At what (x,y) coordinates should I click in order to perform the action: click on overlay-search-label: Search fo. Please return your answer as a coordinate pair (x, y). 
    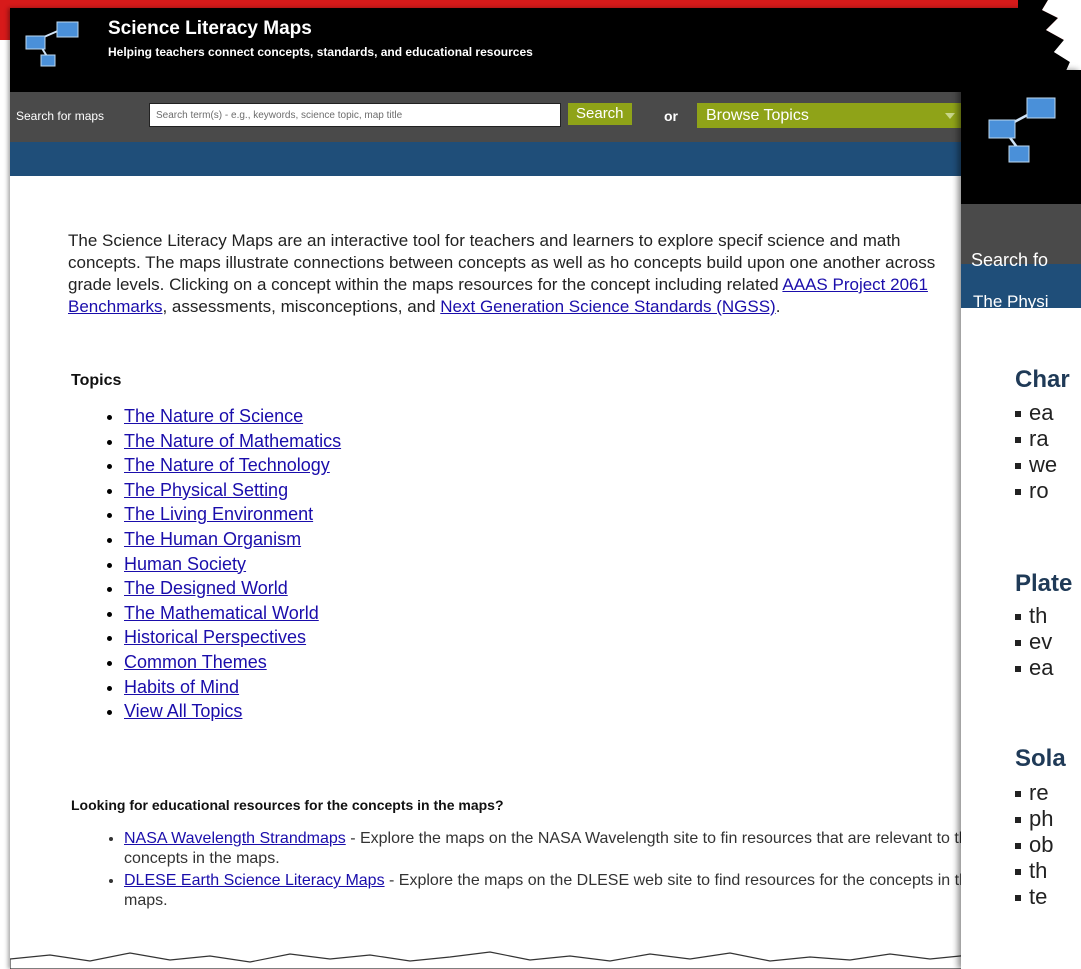
    Looking at the image, I should click on (1010, 260).